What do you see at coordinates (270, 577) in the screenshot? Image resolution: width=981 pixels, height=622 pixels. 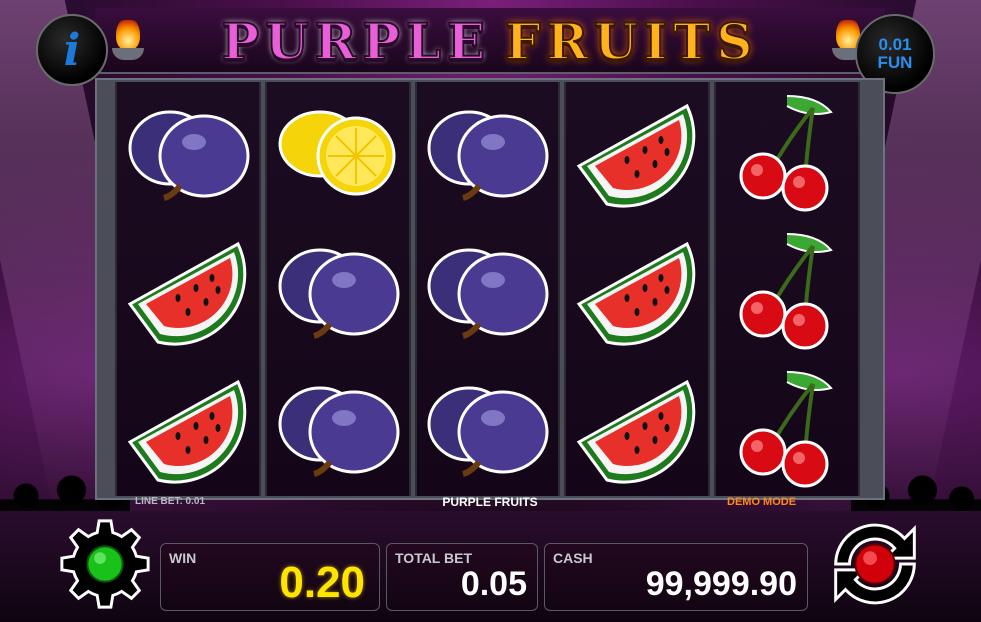 I see `win-display: WIN 0.20` at bounding box center [270, 577].